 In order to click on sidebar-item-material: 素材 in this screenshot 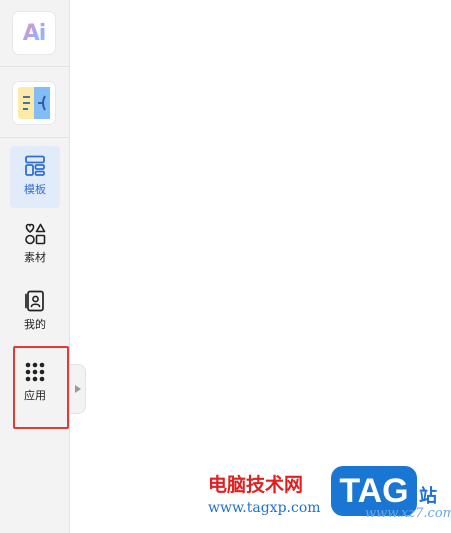, I will do `click(35, 245)`.